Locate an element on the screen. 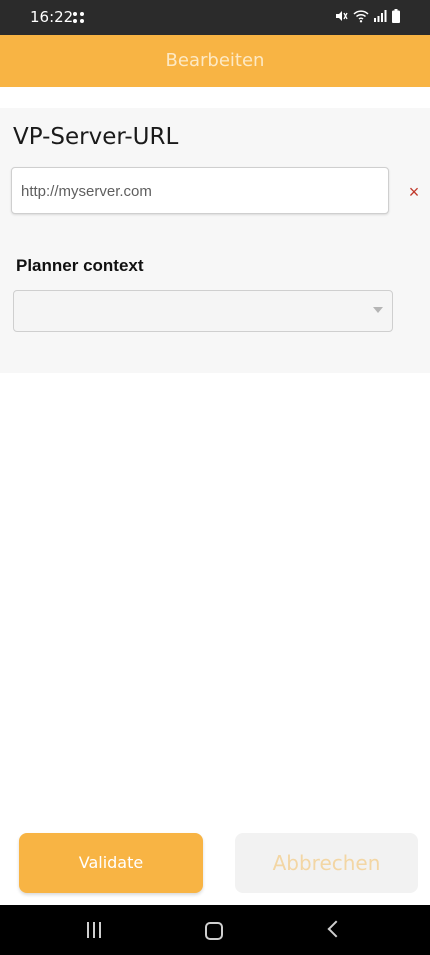  notification-dots-icon is located at coordinates (80, 19).